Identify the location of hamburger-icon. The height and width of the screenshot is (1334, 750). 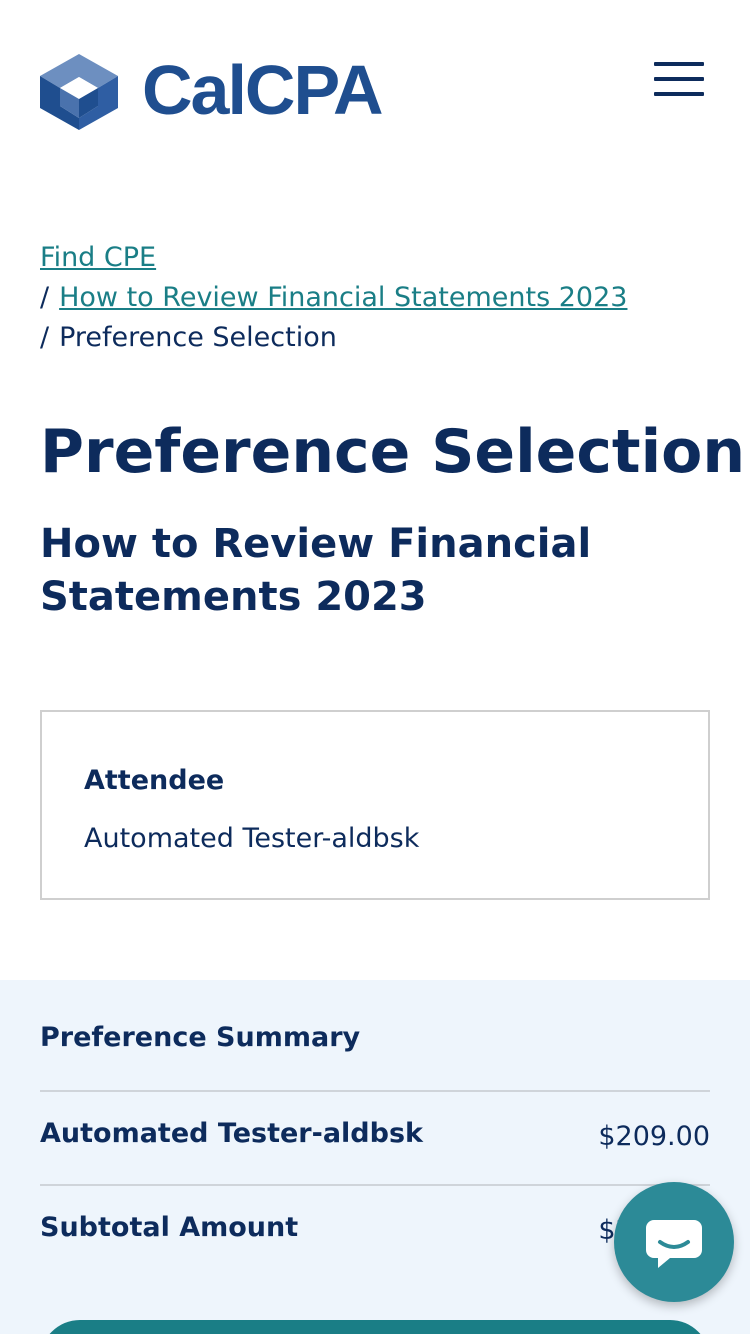
(679, 79).